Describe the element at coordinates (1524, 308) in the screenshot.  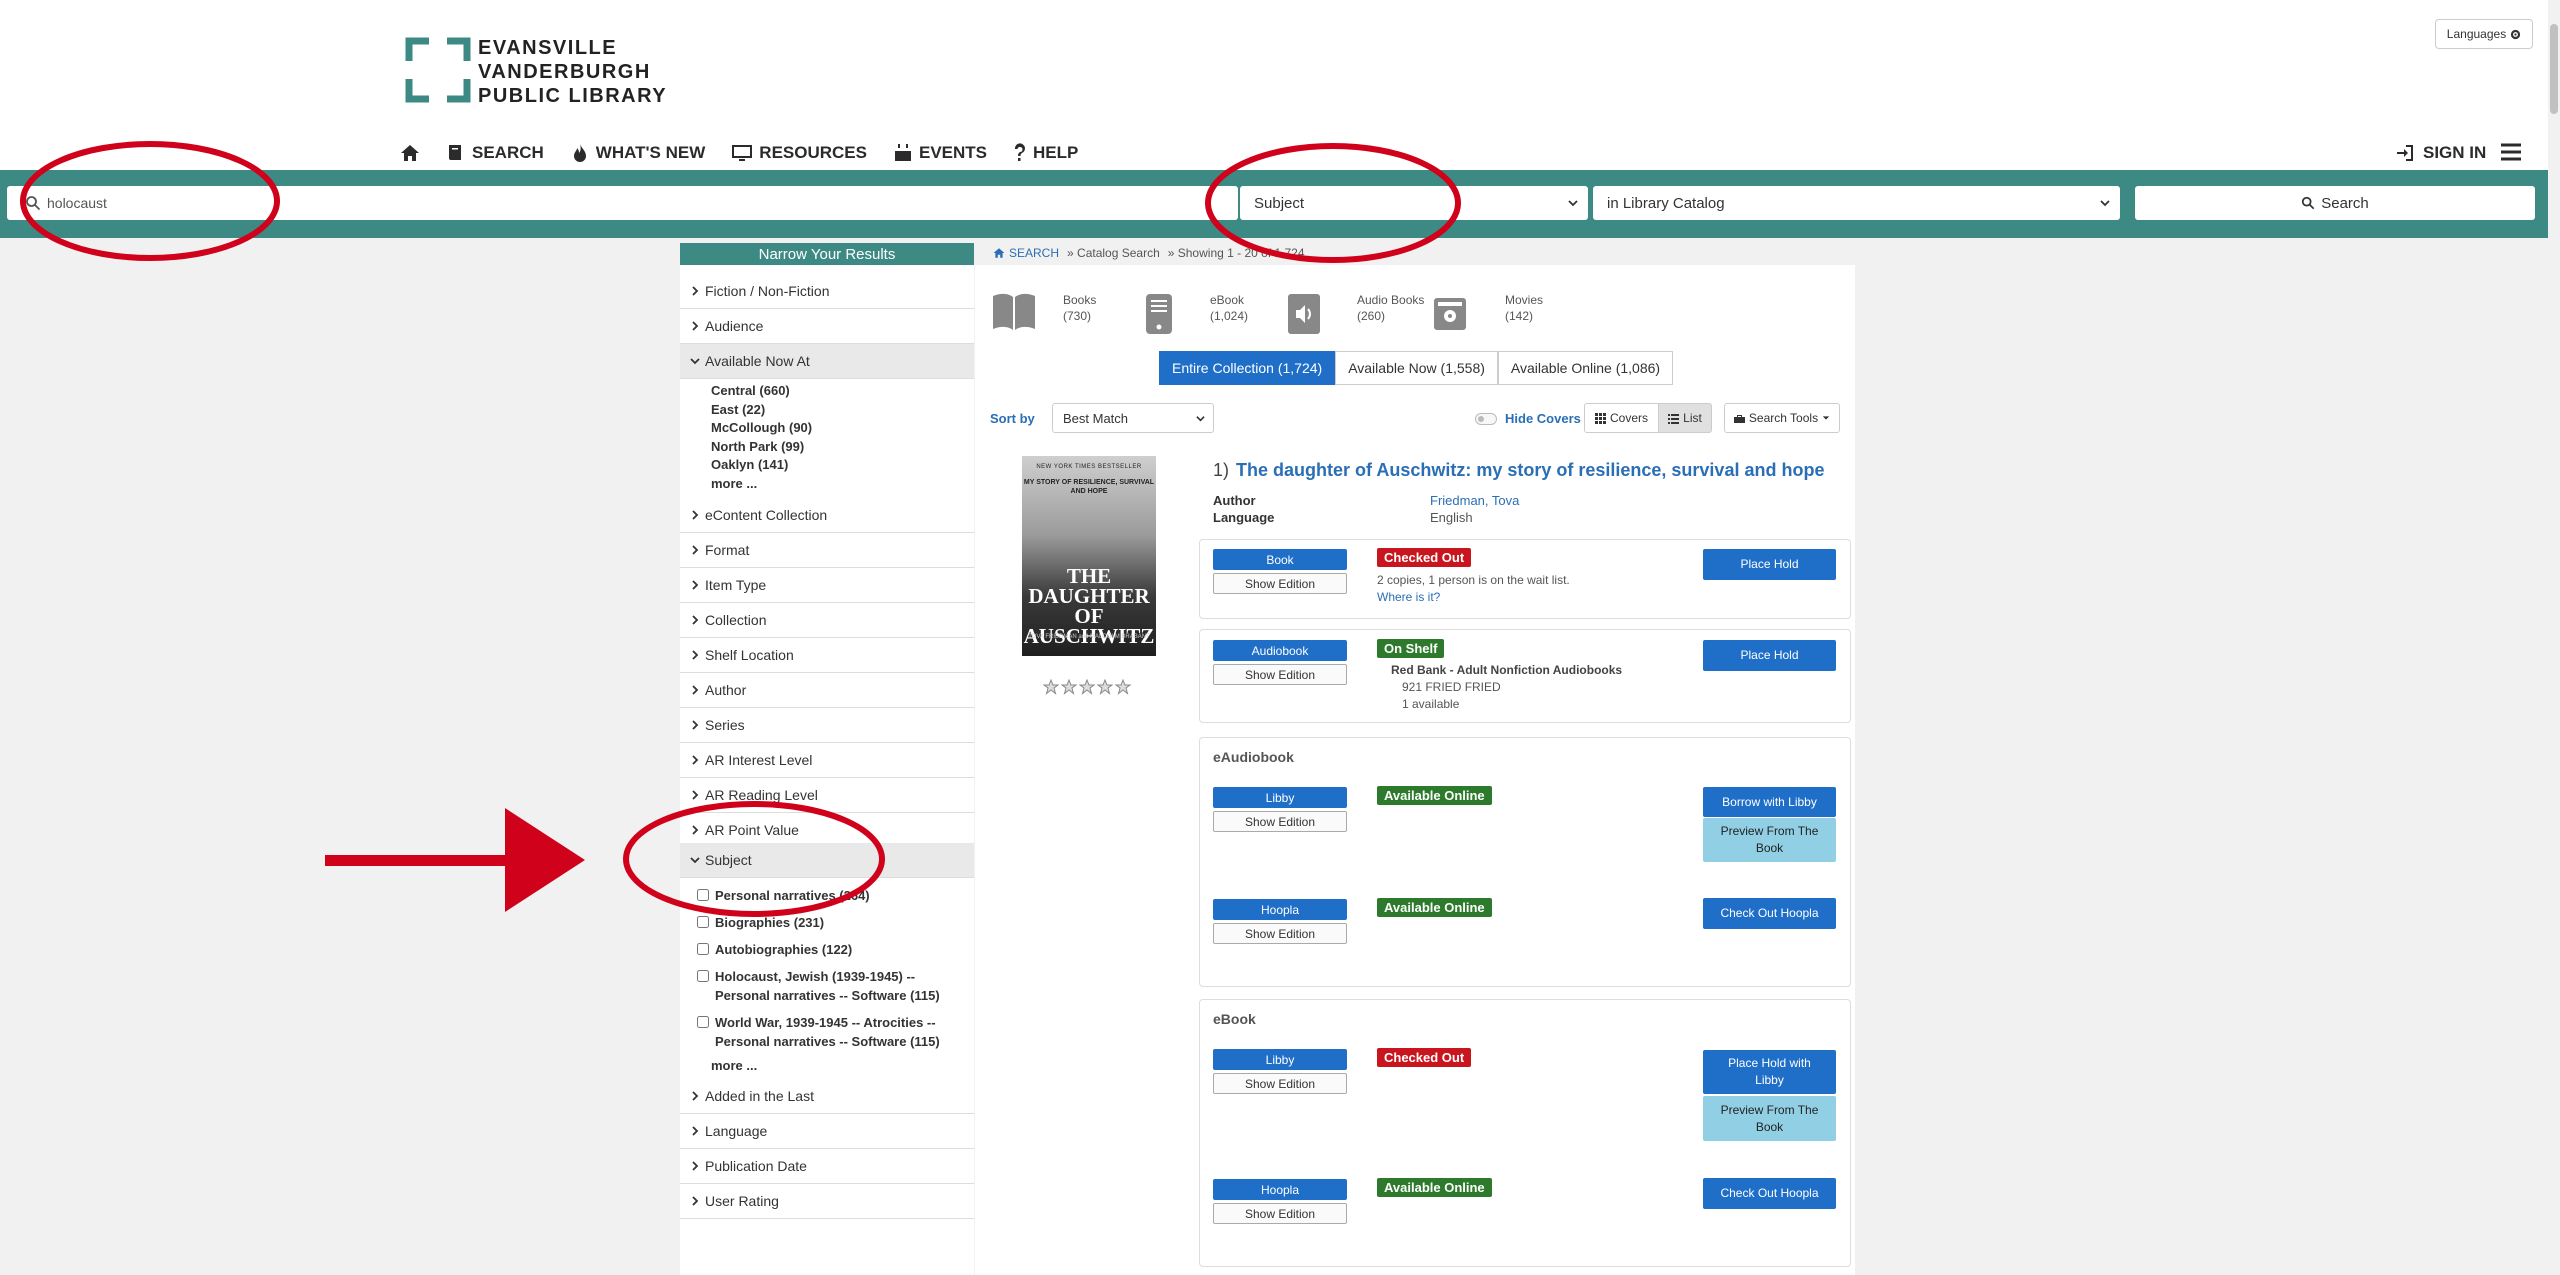
I see `movies-format-label: Movies (142)` at that location.